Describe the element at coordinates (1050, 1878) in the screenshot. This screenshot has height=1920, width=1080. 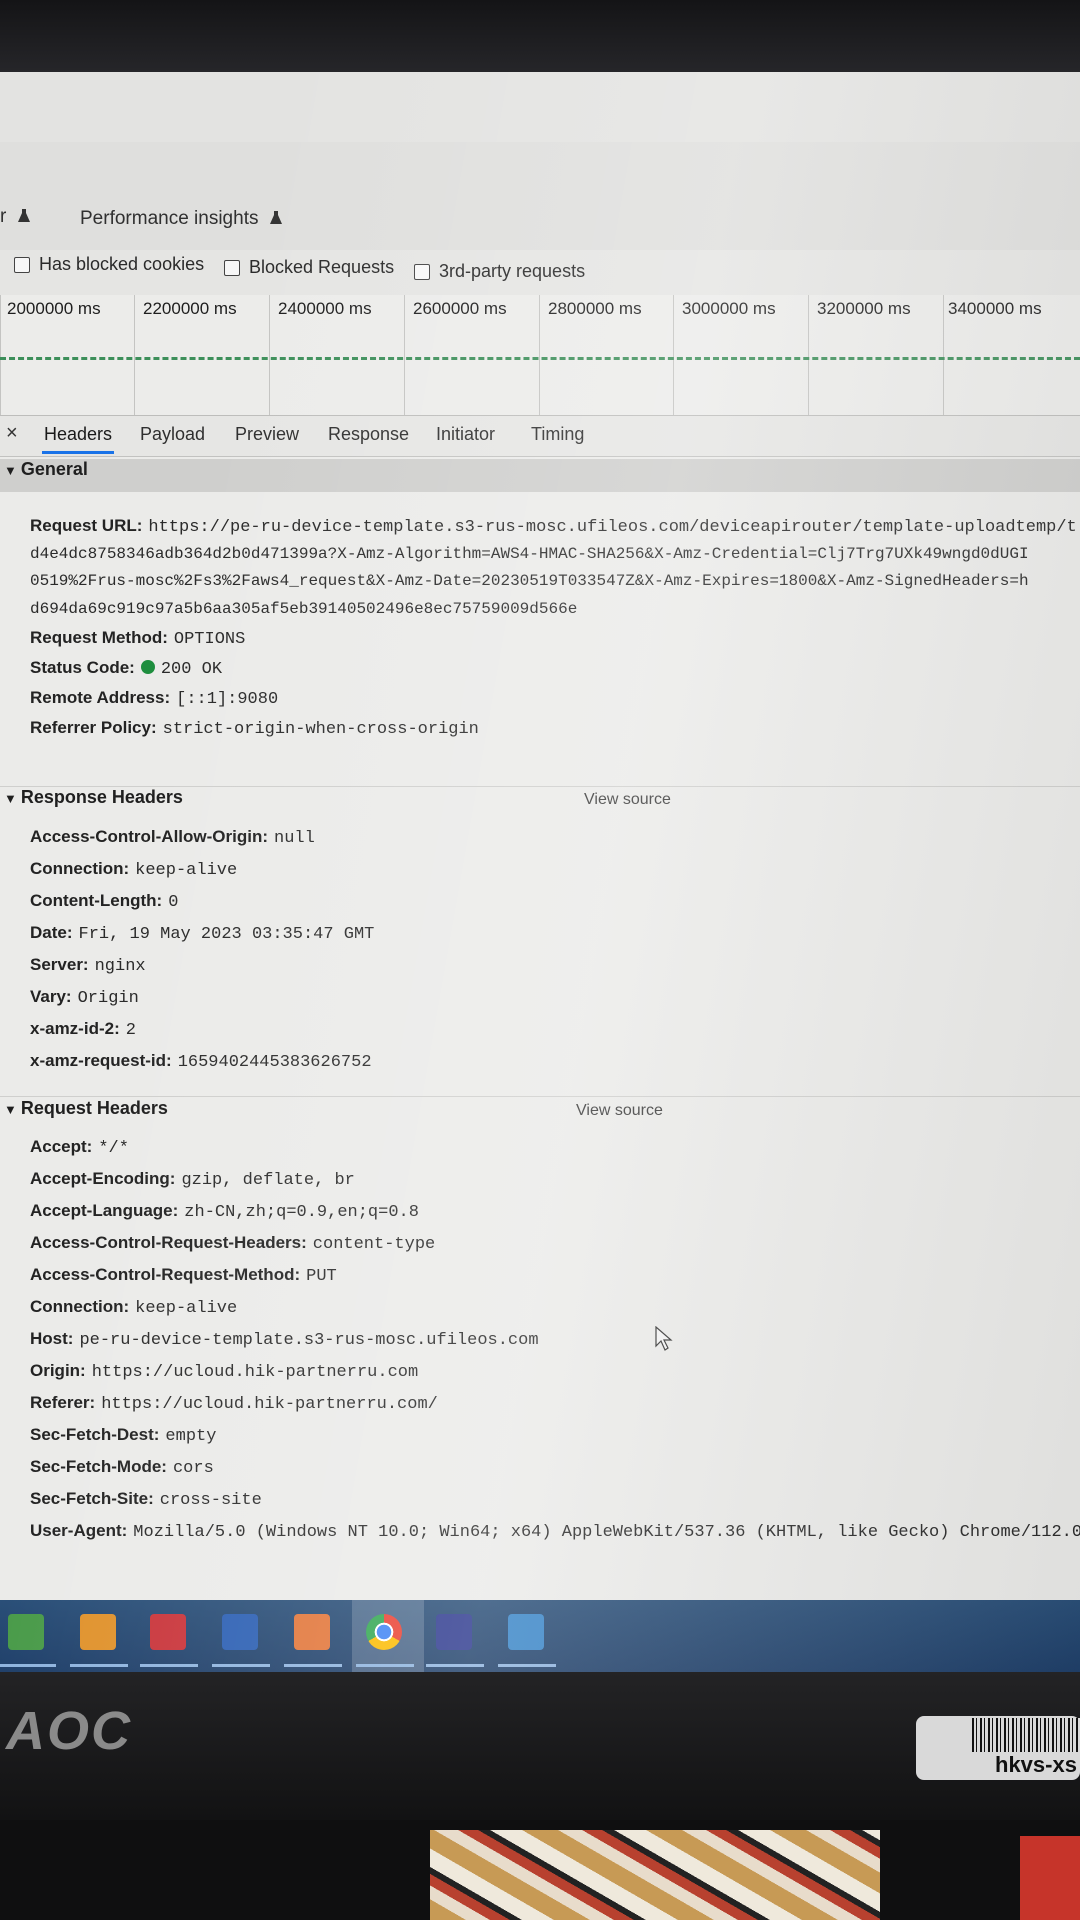
I see `desk-object` at that location.